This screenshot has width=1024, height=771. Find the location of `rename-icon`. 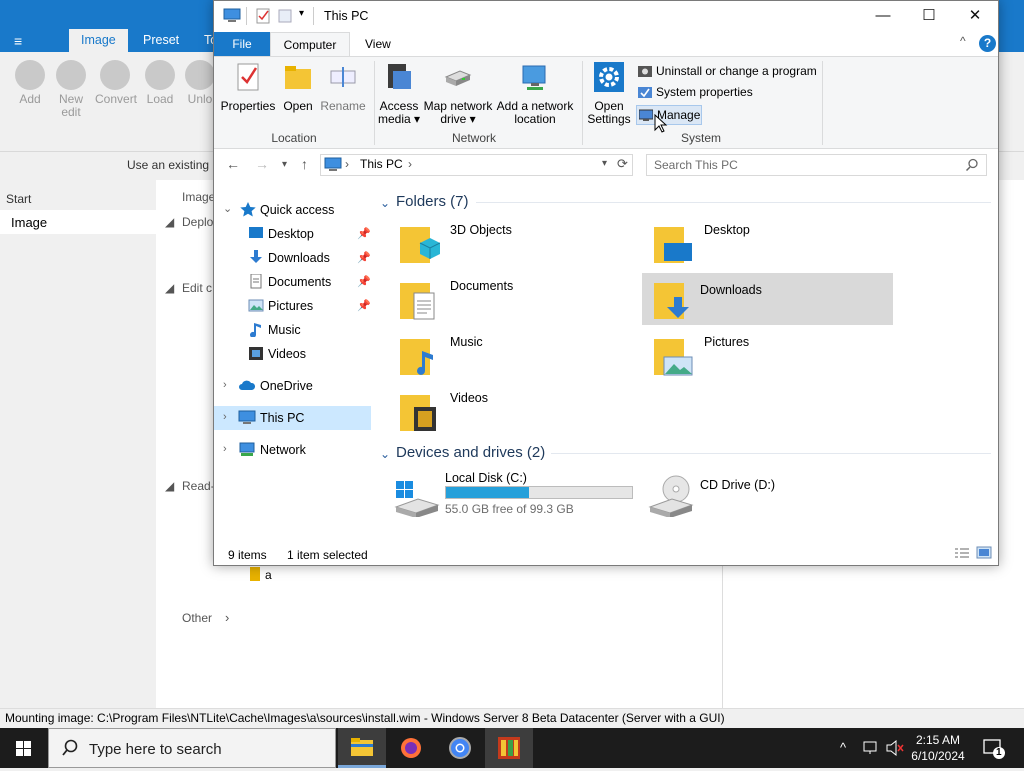

rename-icon is located at coordinates (343, 77).